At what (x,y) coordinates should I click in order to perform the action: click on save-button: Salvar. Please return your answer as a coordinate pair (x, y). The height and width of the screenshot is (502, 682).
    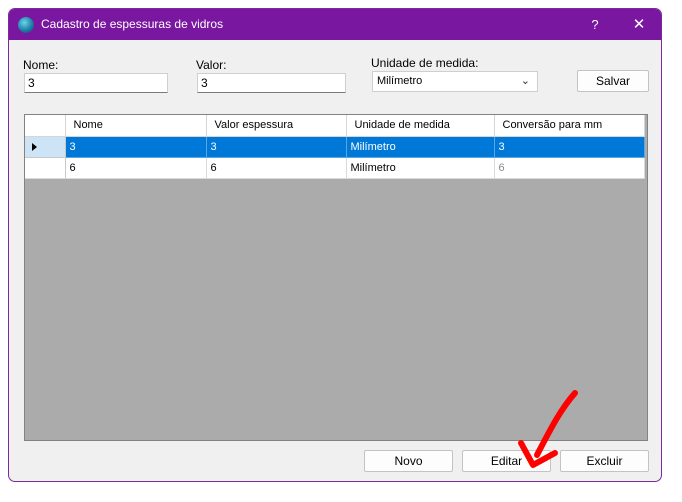
    Looking at the image, I should click on (613, 81).